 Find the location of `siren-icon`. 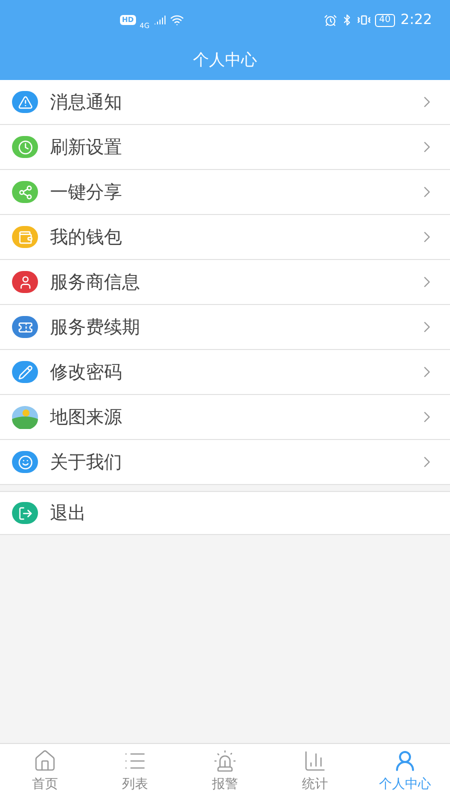

siren-icon is located at coordinates (225, 761).